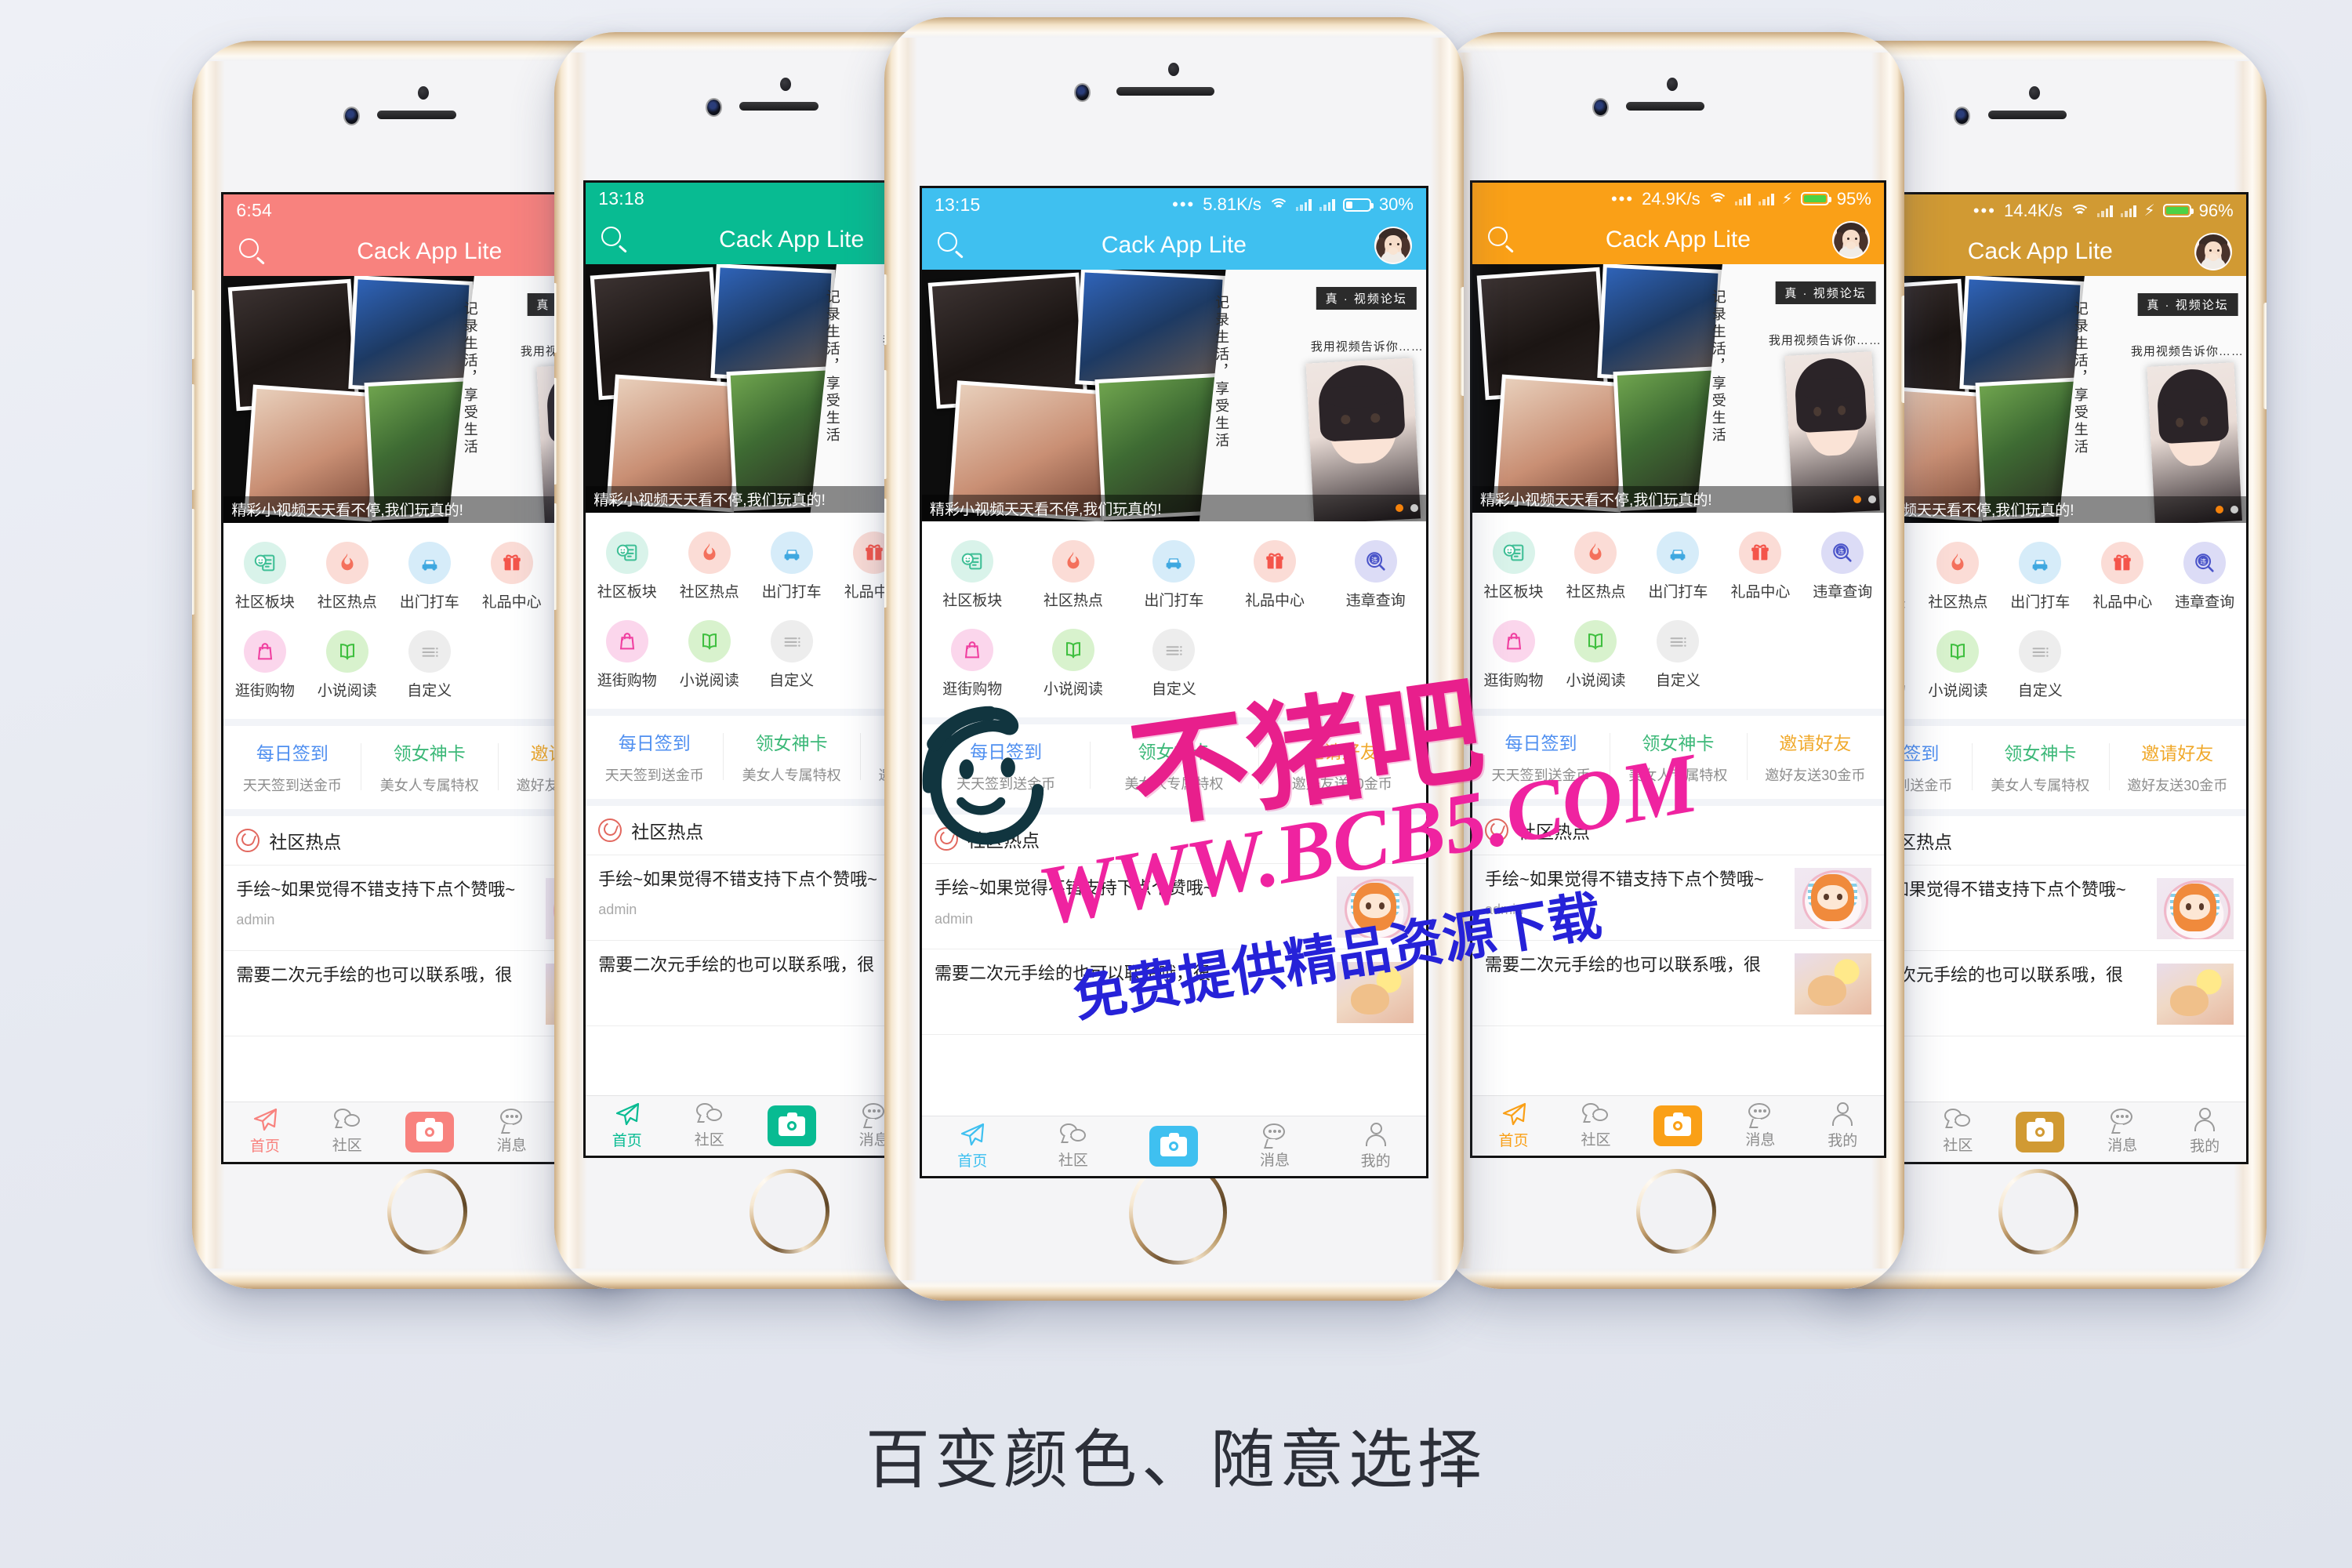  What do you see at coordinates (1850, 239) in the screenshot?
I see `avatar` at bounding box center [1850, 239].